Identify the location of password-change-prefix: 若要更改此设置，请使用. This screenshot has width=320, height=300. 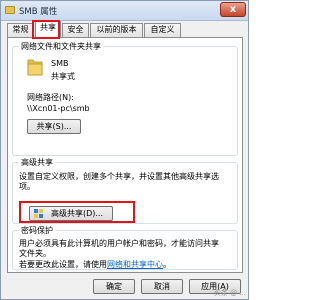
(63, 264).